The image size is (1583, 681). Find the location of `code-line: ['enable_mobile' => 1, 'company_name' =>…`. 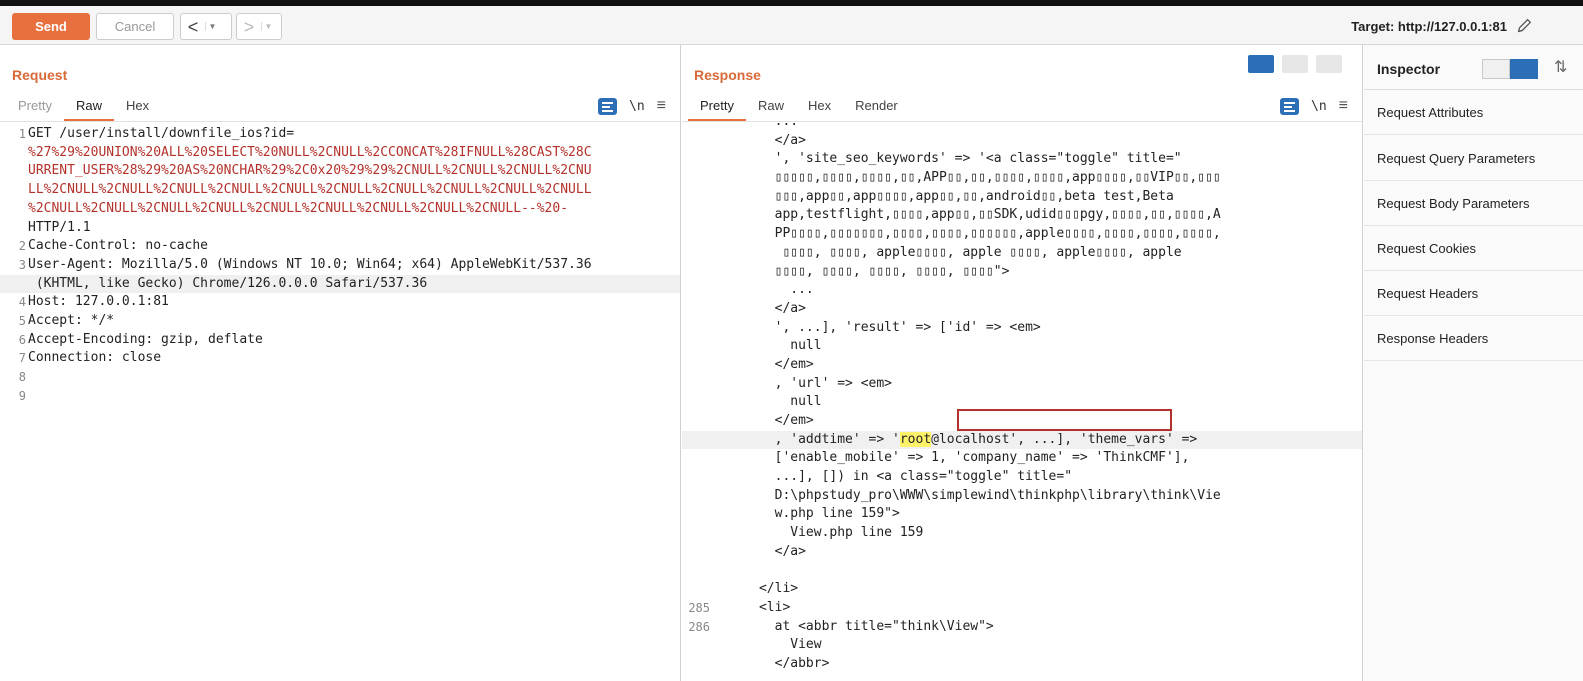

code-line: ['enable_mobile' => 1, 'company_name' =>… is located at coordinates (951, 458).